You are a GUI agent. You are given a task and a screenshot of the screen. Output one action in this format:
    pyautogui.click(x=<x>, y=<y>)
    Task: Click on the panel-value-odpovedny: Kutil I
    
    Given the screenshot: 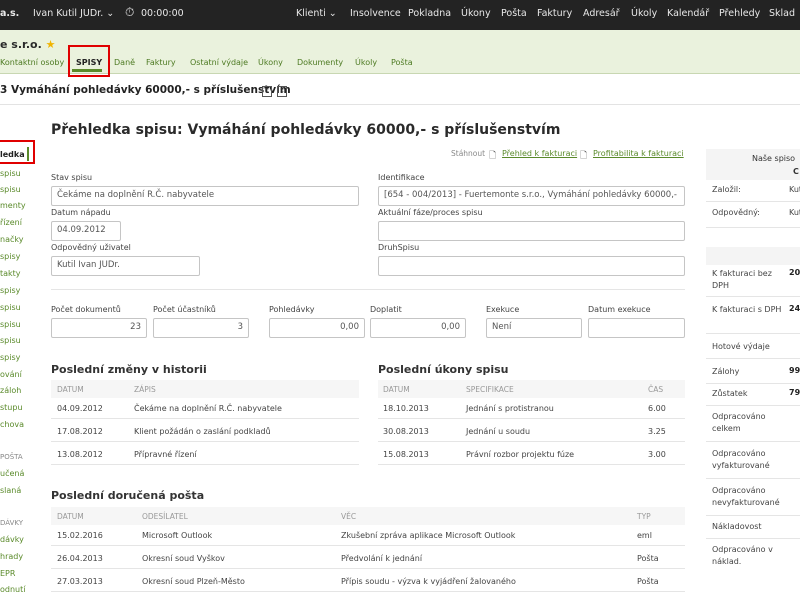 What is the action you would take?
    pyautogui.click(x=794, y=212)
    